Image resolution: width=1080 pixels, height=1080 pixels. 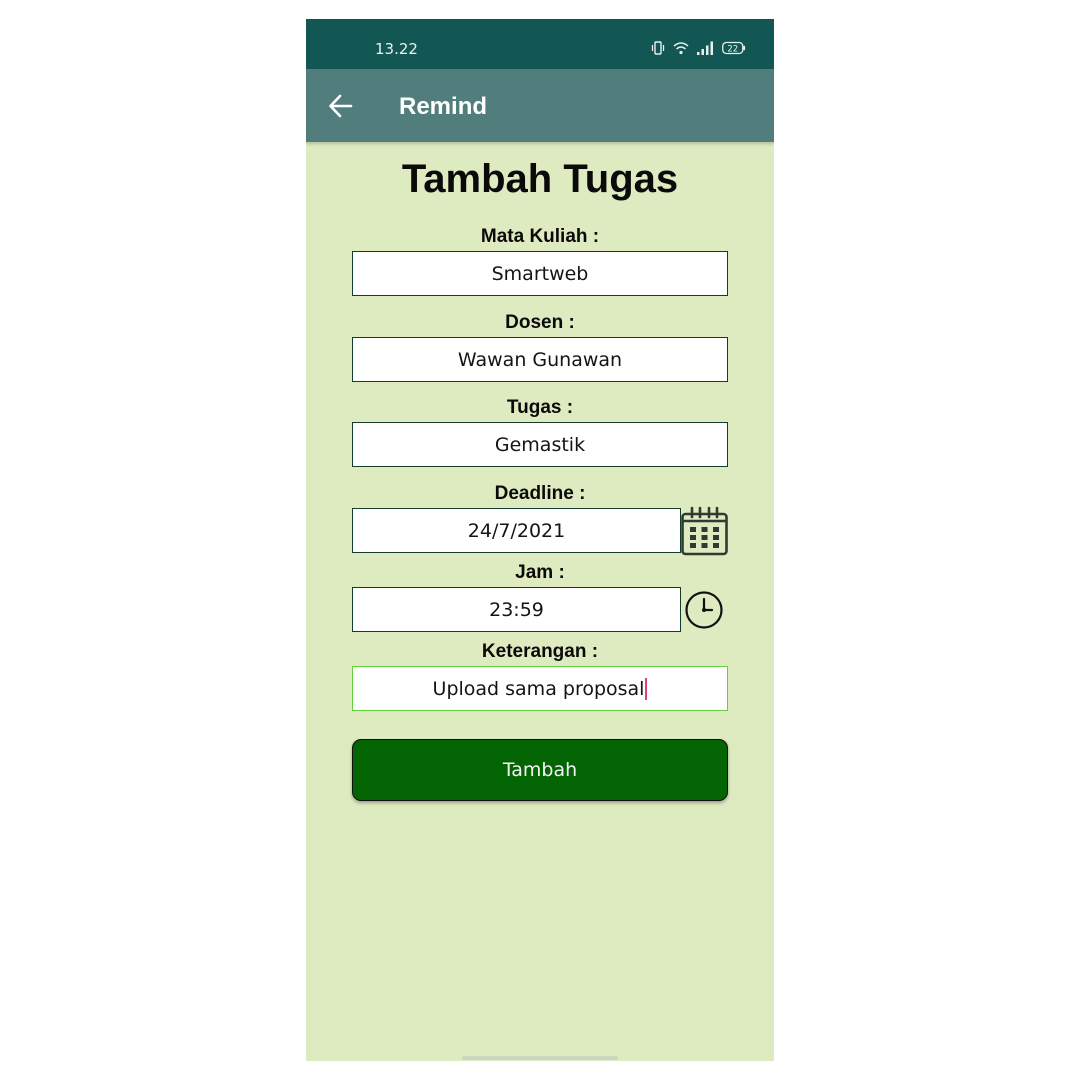 I want to click on tugas-field: Gemastik, so click(x=540, y=444).